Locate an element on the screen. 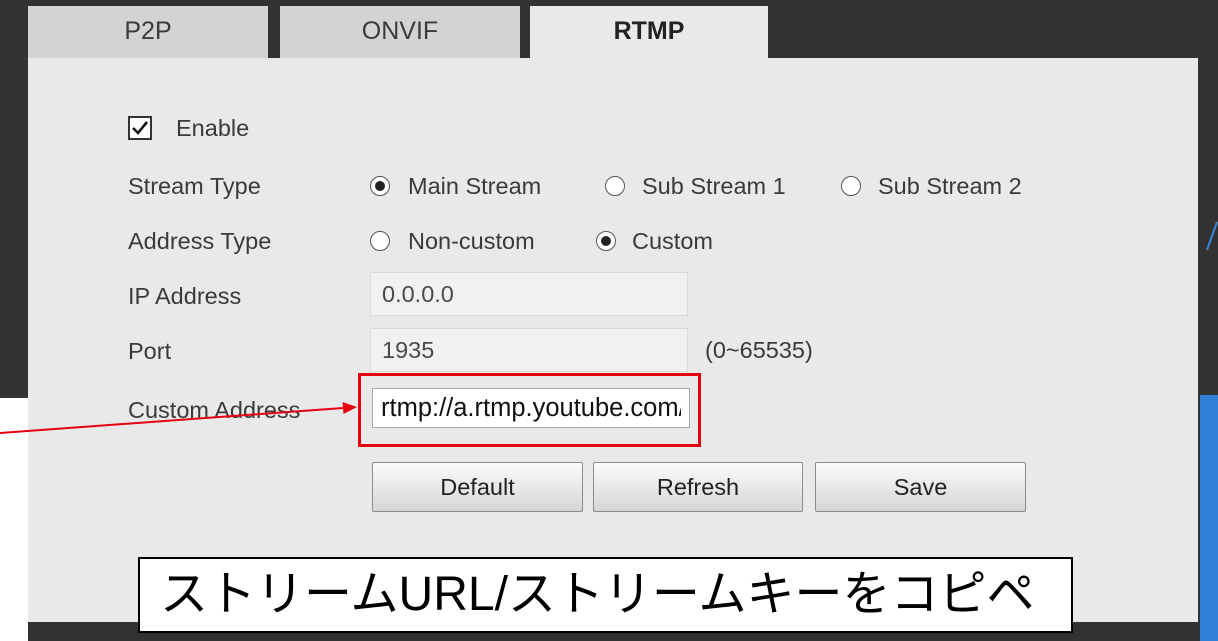  stream-type-option-sub2: Sub Stream 2 is located at coordinates (941, 186).